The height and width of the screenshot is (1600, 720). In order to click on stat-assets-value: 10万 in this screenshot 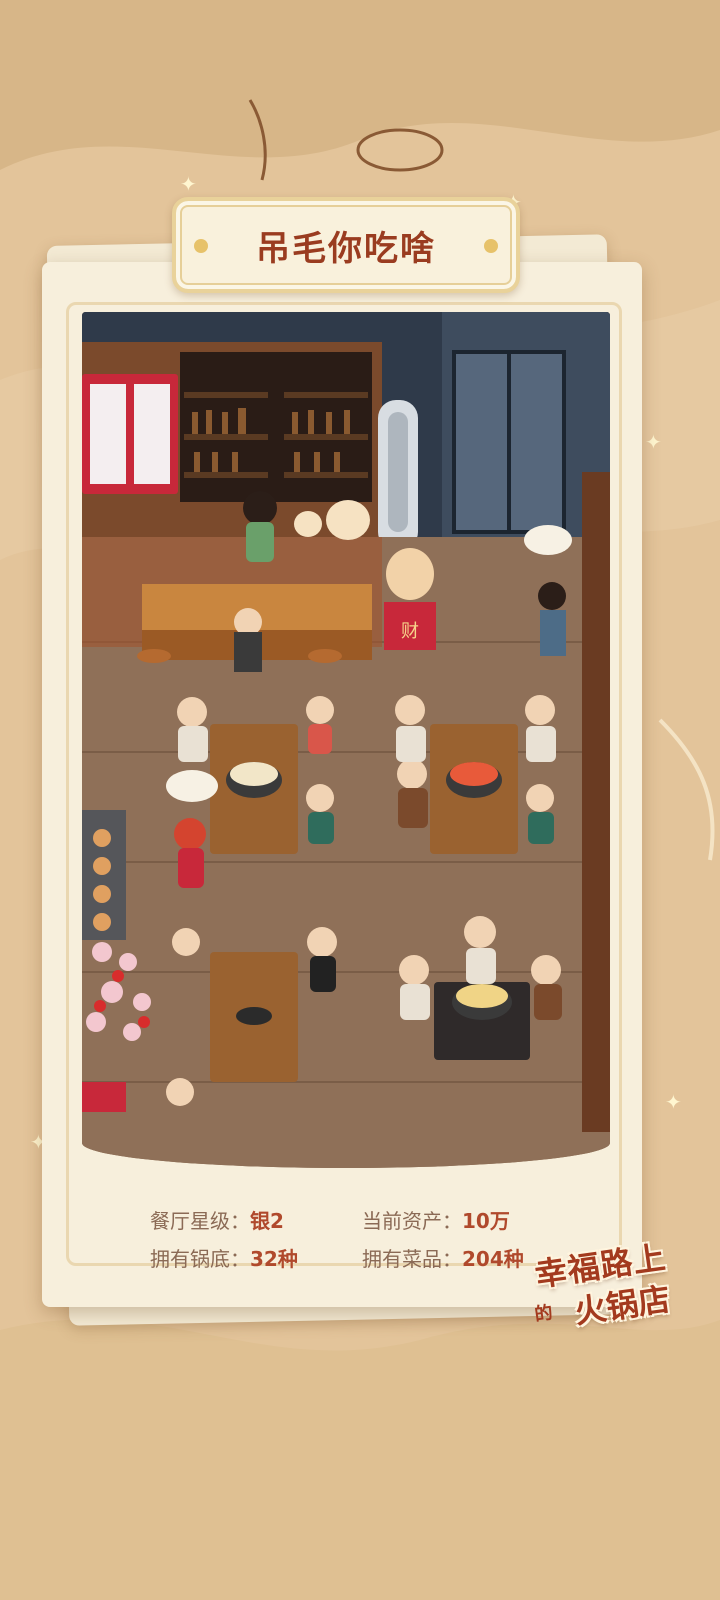, I will do `click(486, 1220)`.